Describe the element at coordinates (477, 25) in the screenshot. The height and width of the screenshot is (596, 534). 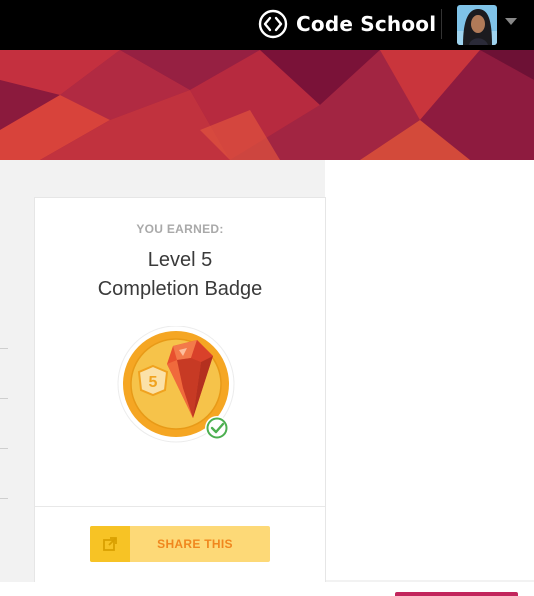
I see `user-avatar` at that location.